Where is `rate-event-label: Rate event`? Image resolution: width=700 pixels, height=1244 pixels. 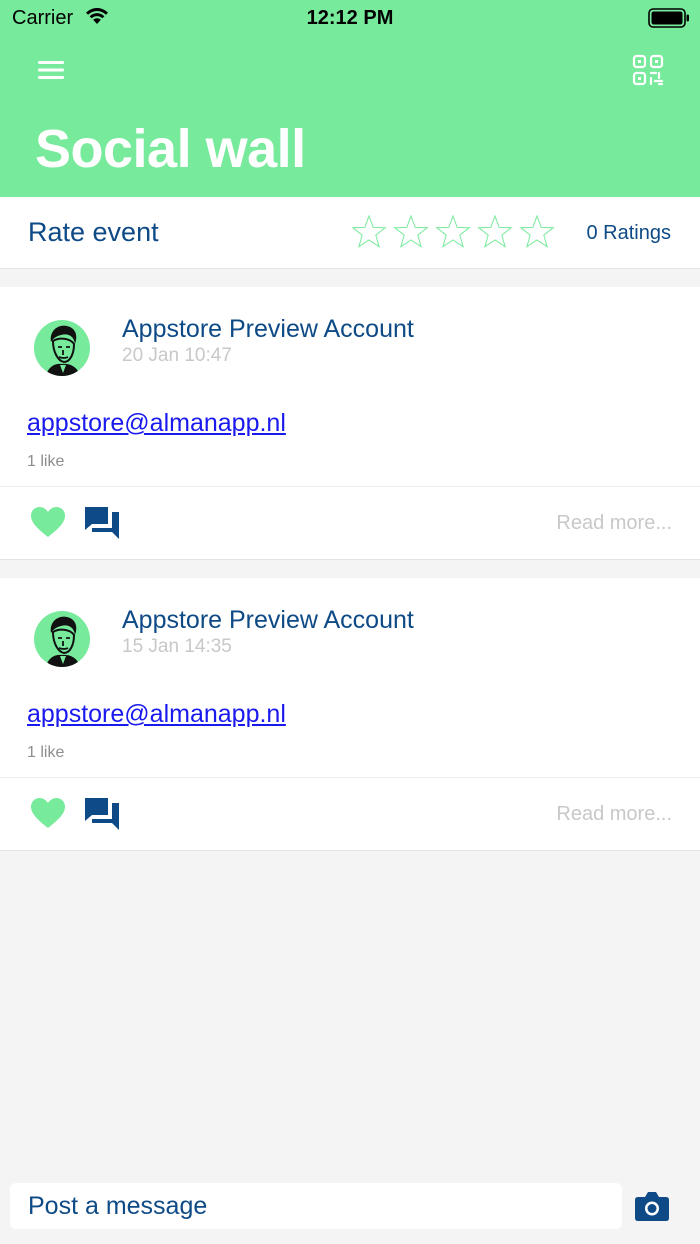 rate-event-label: Rate event is located at coordinates (93, 232).